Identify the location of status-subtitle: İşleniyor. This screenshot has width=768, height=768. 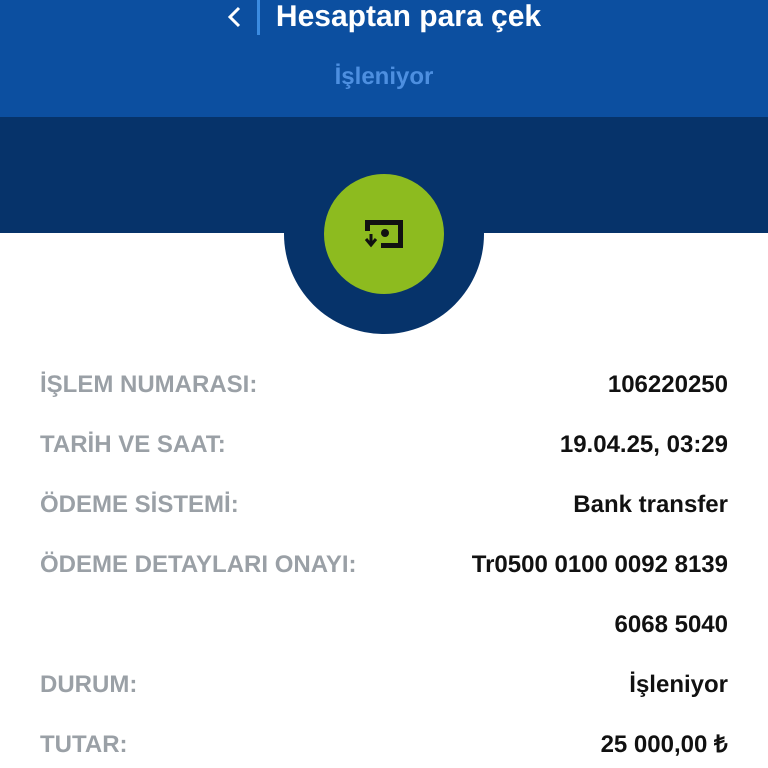
(384, 77).